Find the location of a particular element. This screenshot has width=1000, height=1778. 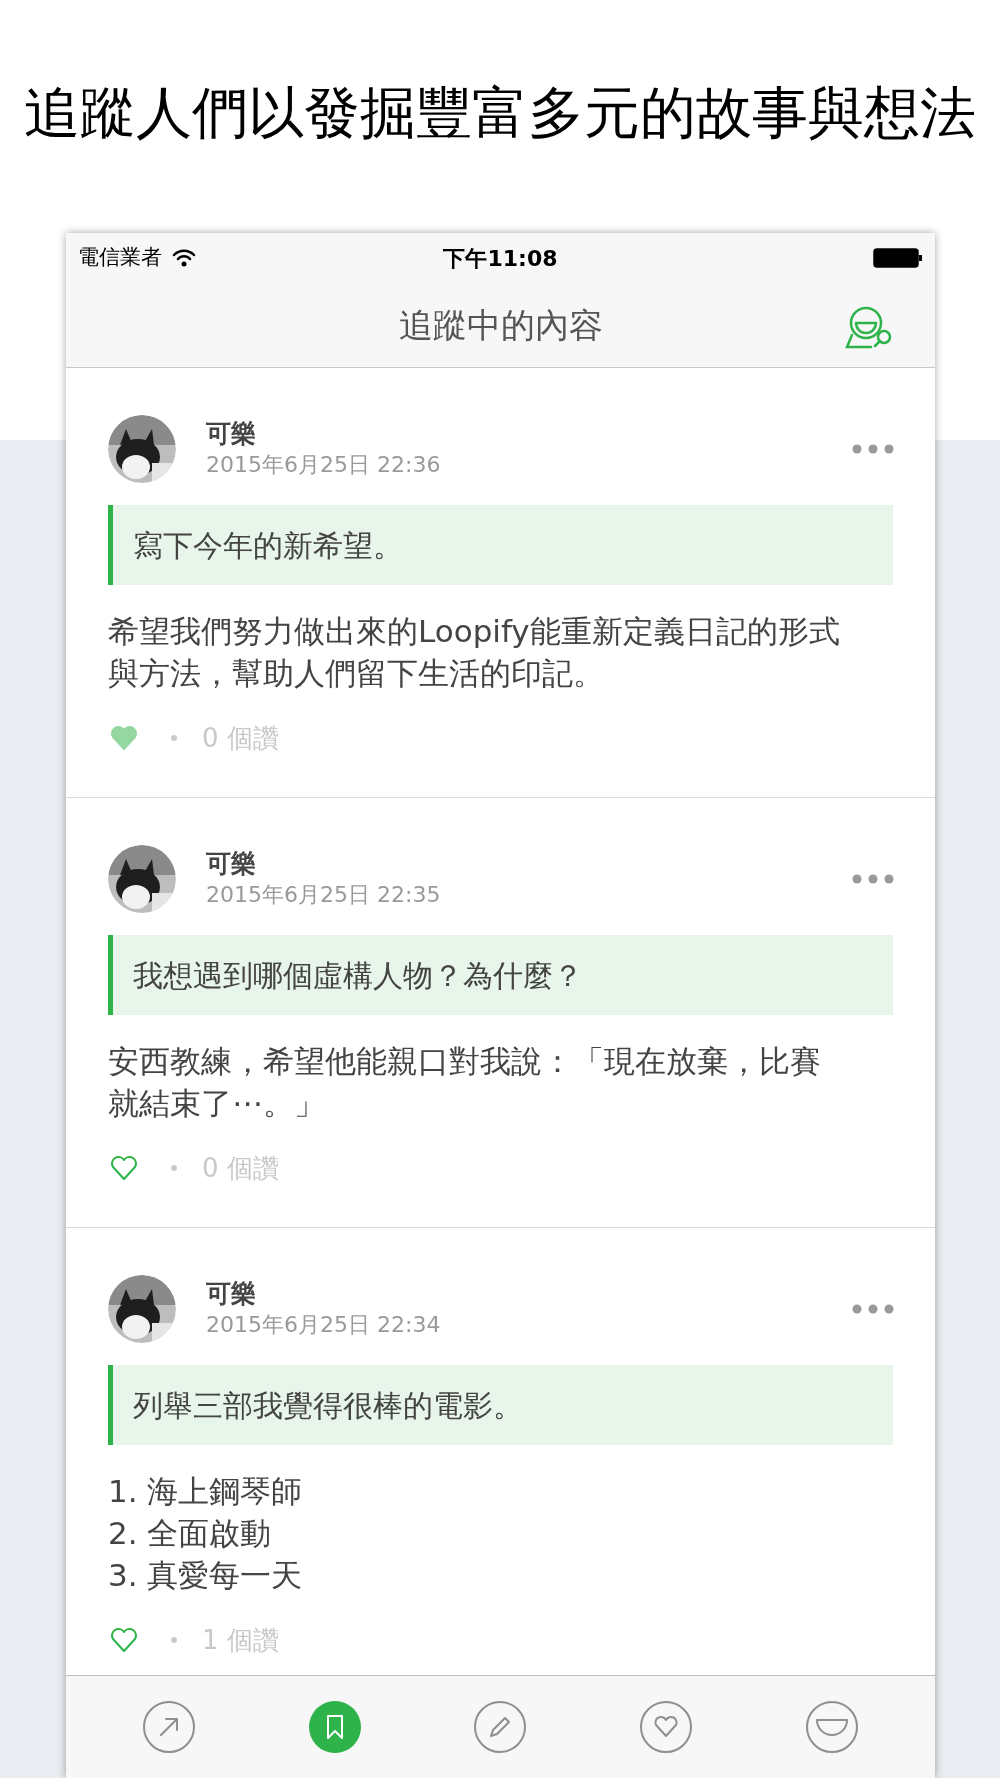

body-text: 希望我們努力做出來的Loopify能重新定義日記的形式 is located at coordinates (474, 631).